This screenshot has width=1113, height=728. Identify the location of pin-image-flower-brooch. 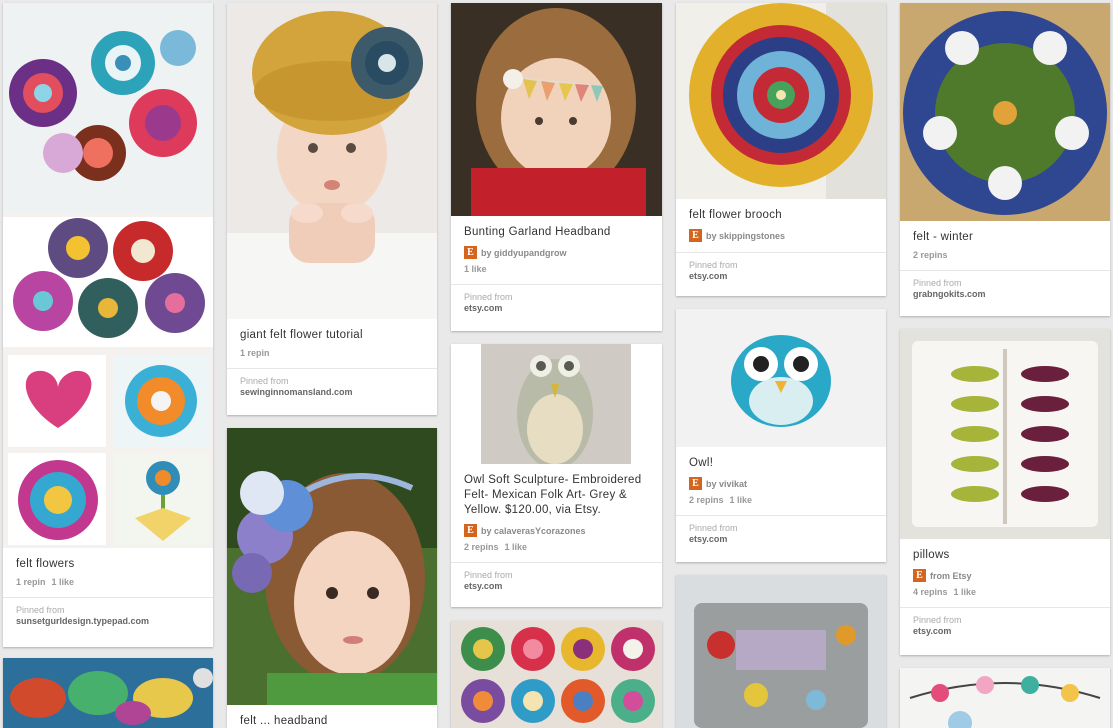
(781, 101).